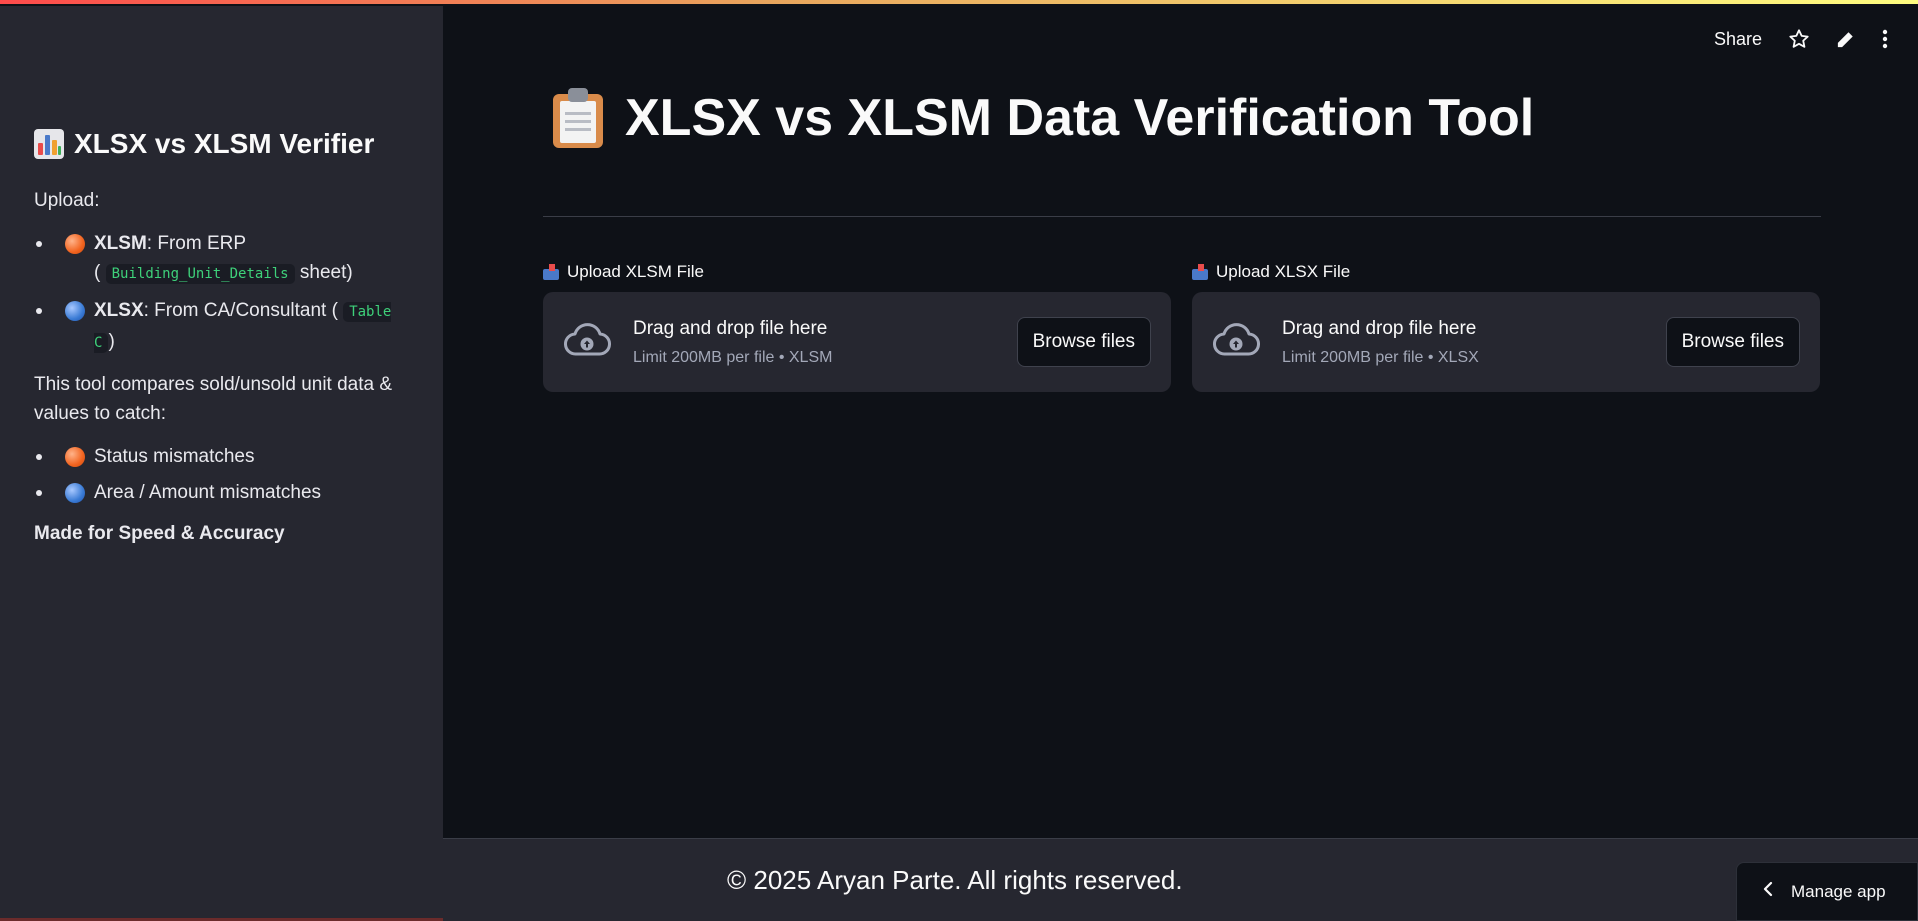 This screenshot has height=921, width=1918. I want to click on xlsx-upload-label: Upload XLSX File, so click(1506, 272).